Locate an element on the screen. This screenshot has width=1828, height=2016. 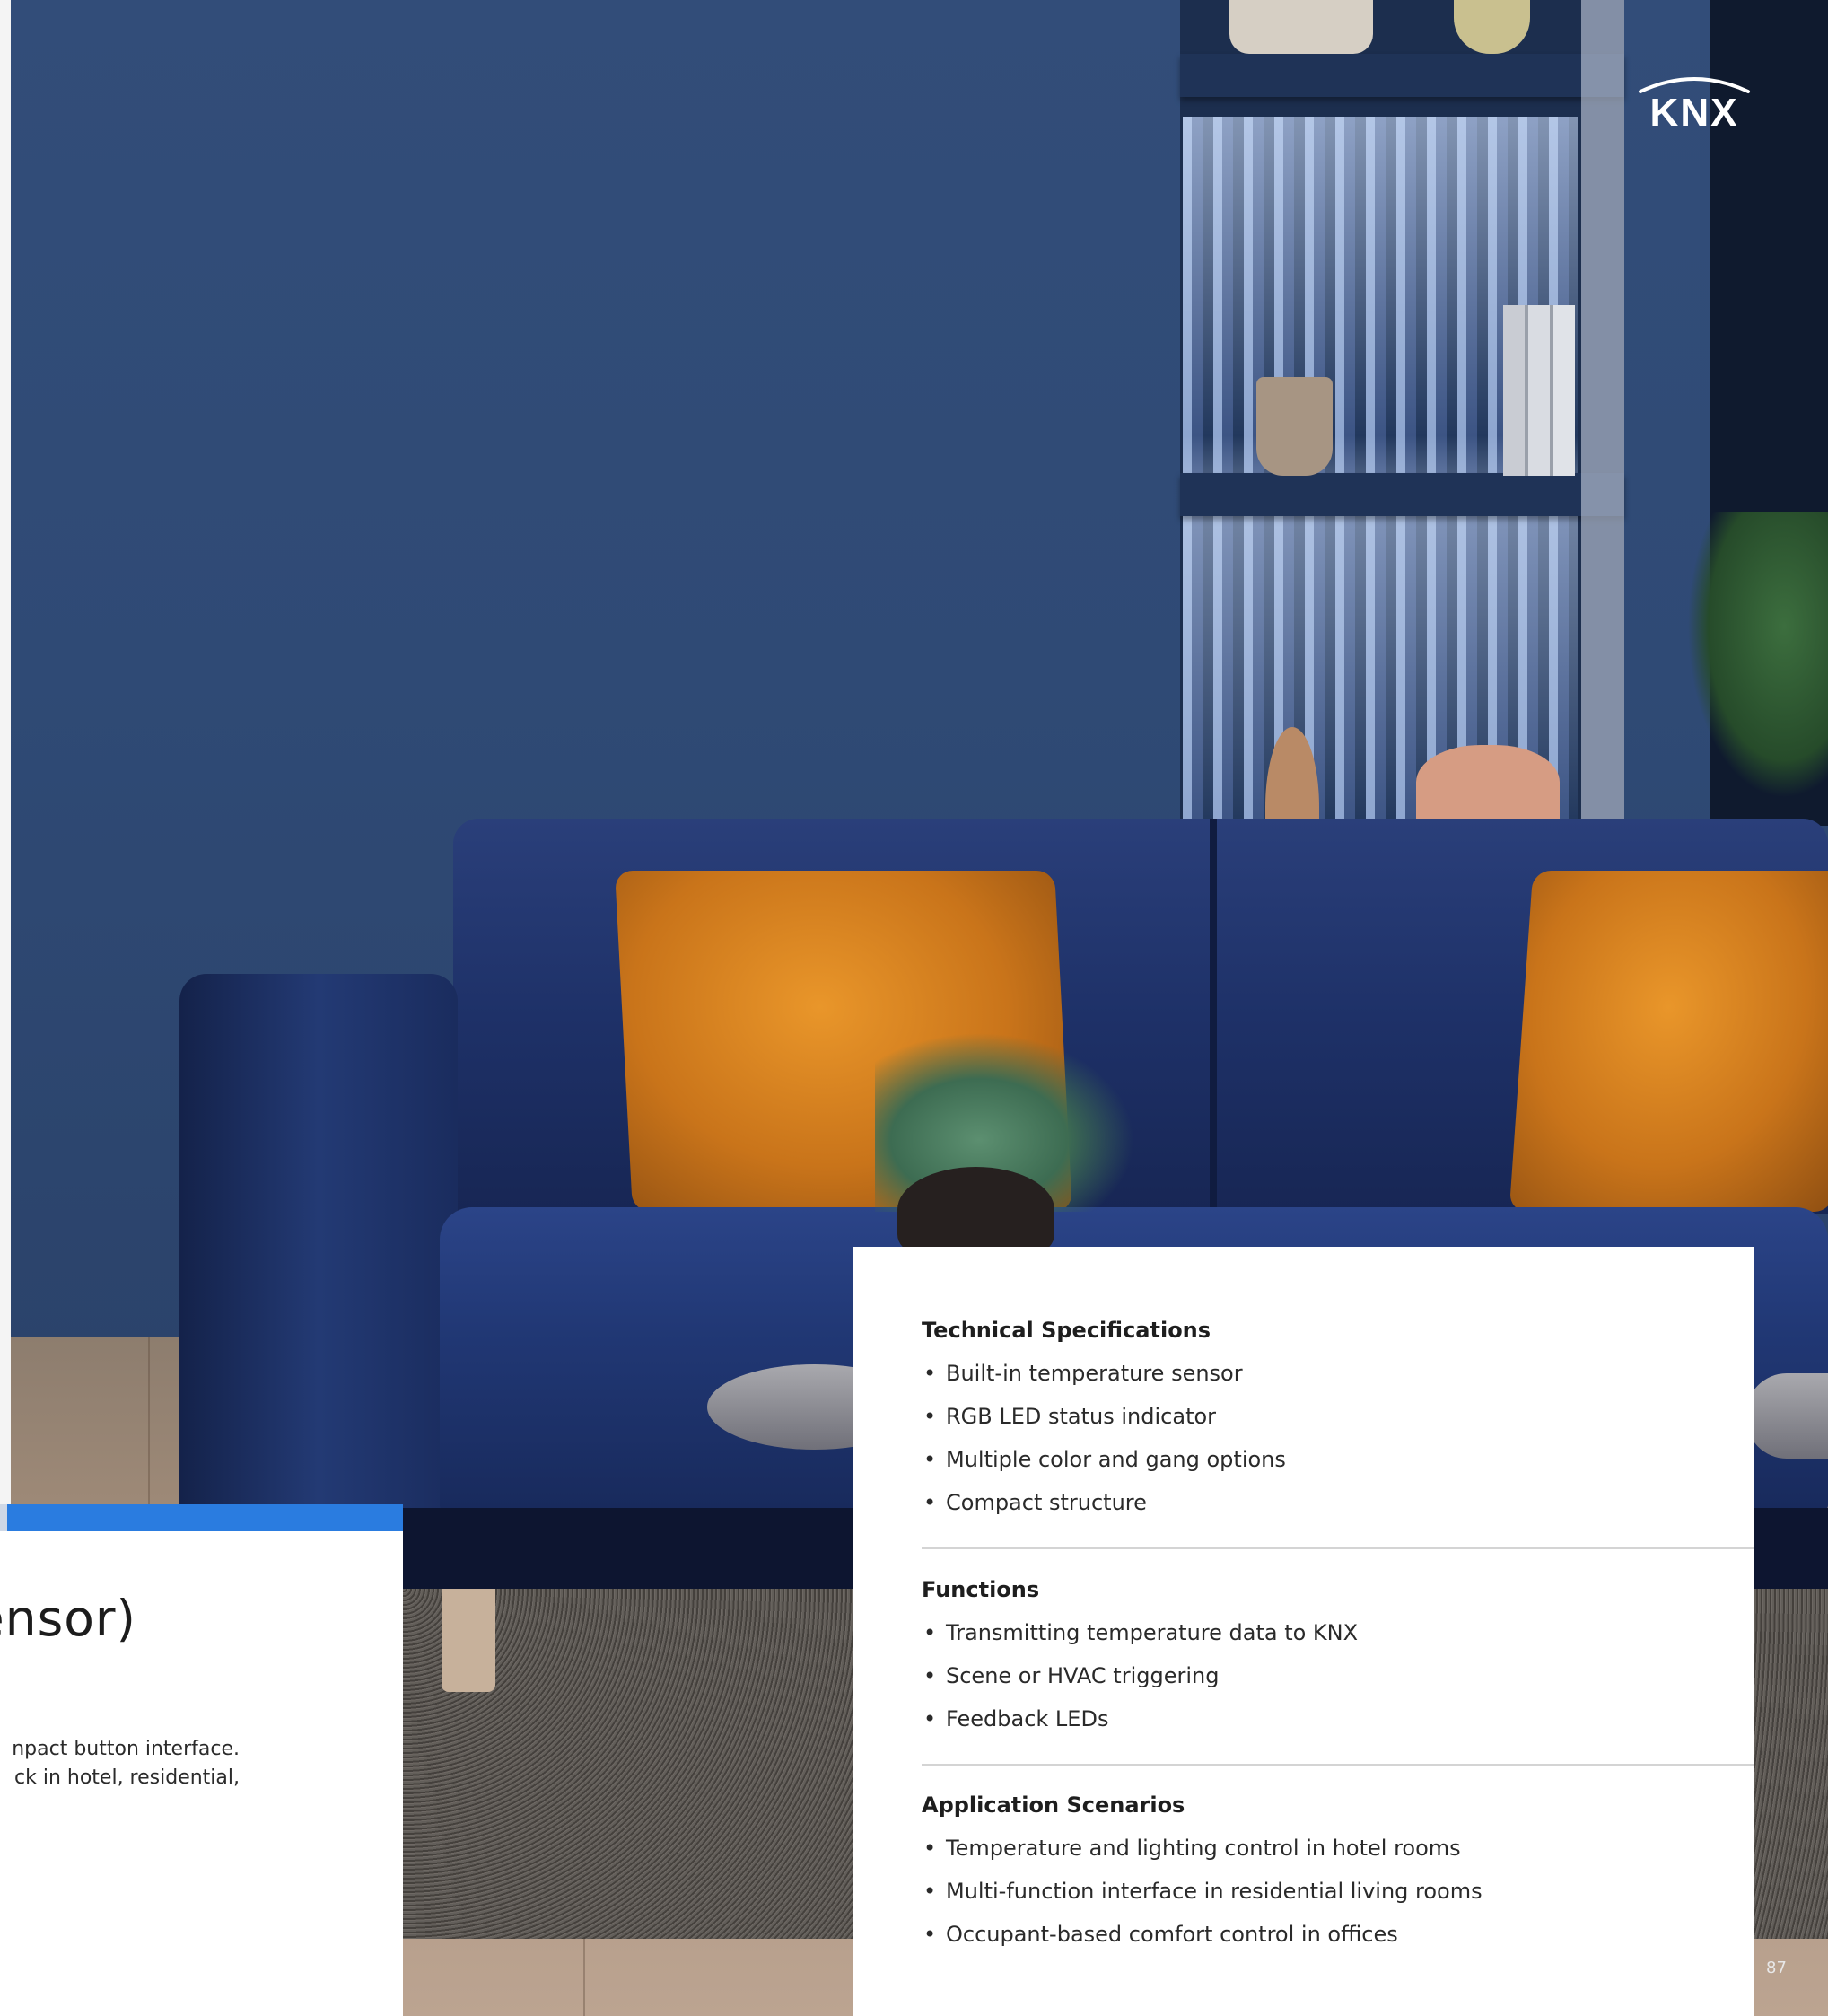
page-number: 87 is located at coordinates (1777, 1968).